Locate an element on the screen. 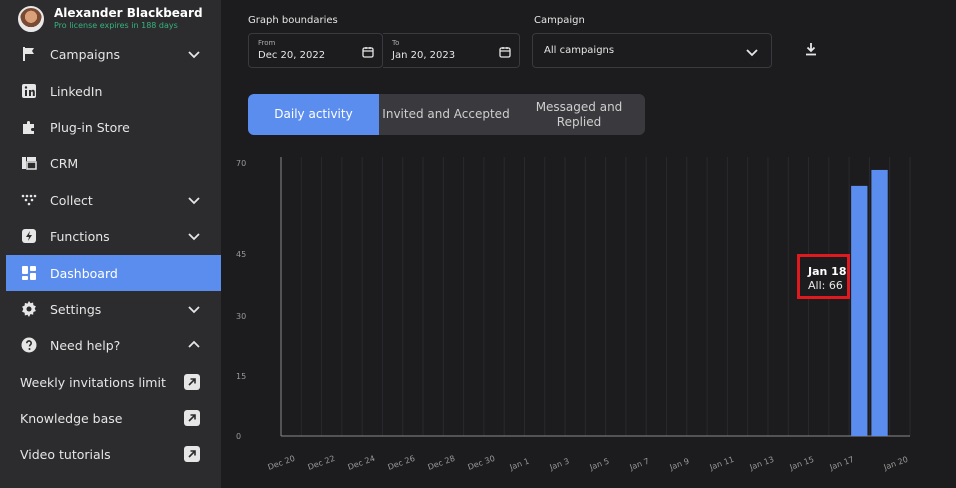 The image size is (956, 488). download-icon is located at coordinates (811, 49).